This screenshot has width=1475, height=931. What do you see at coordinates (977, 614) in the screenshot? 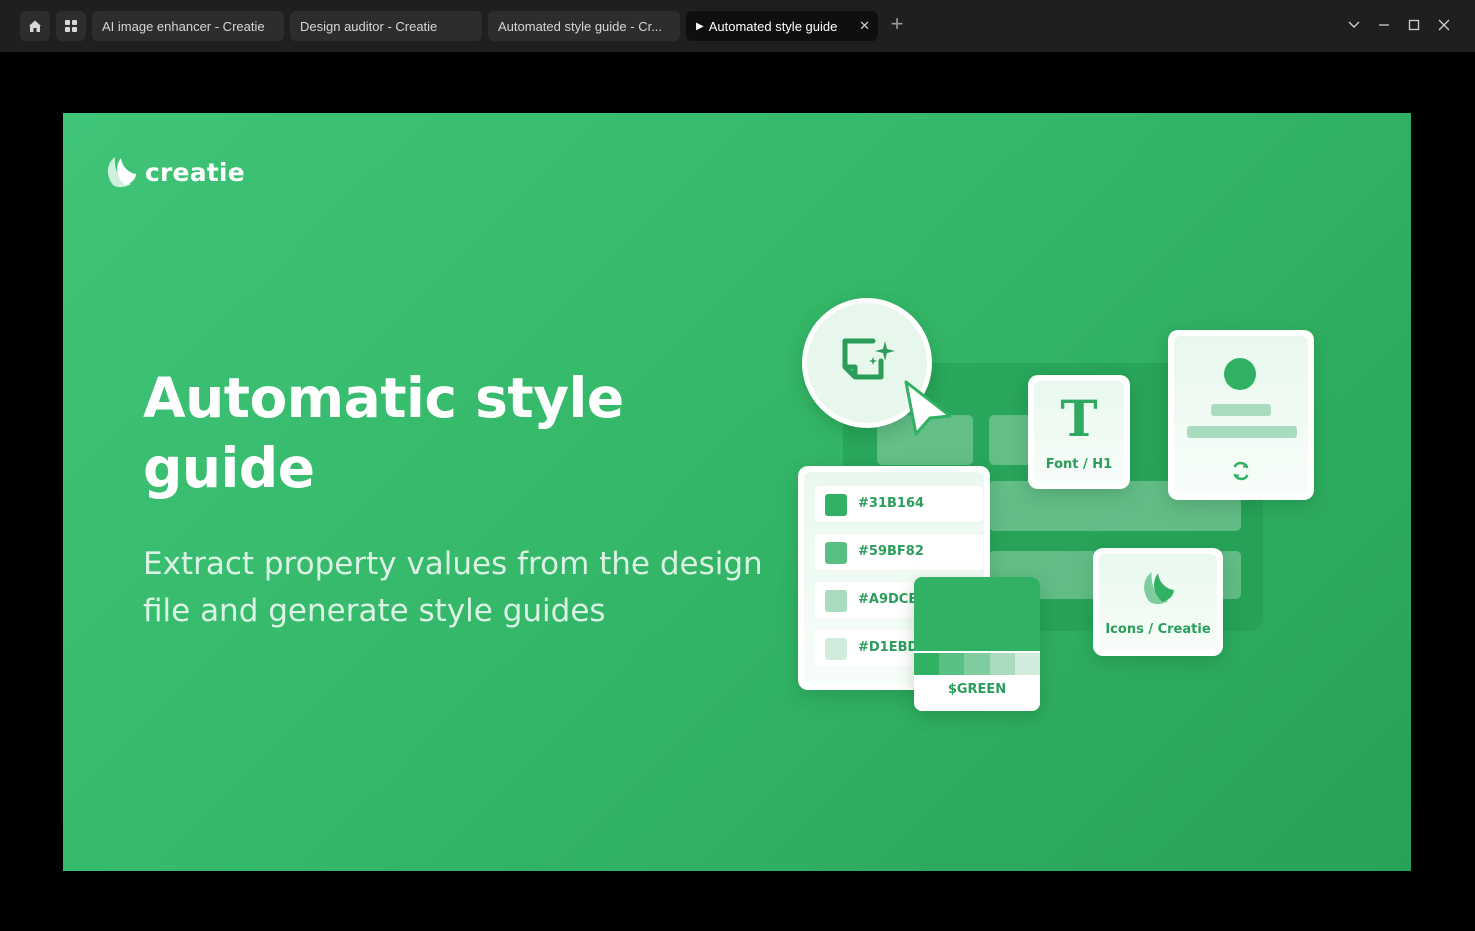
I see `primary-color-block` at bounding box center [977, 614].